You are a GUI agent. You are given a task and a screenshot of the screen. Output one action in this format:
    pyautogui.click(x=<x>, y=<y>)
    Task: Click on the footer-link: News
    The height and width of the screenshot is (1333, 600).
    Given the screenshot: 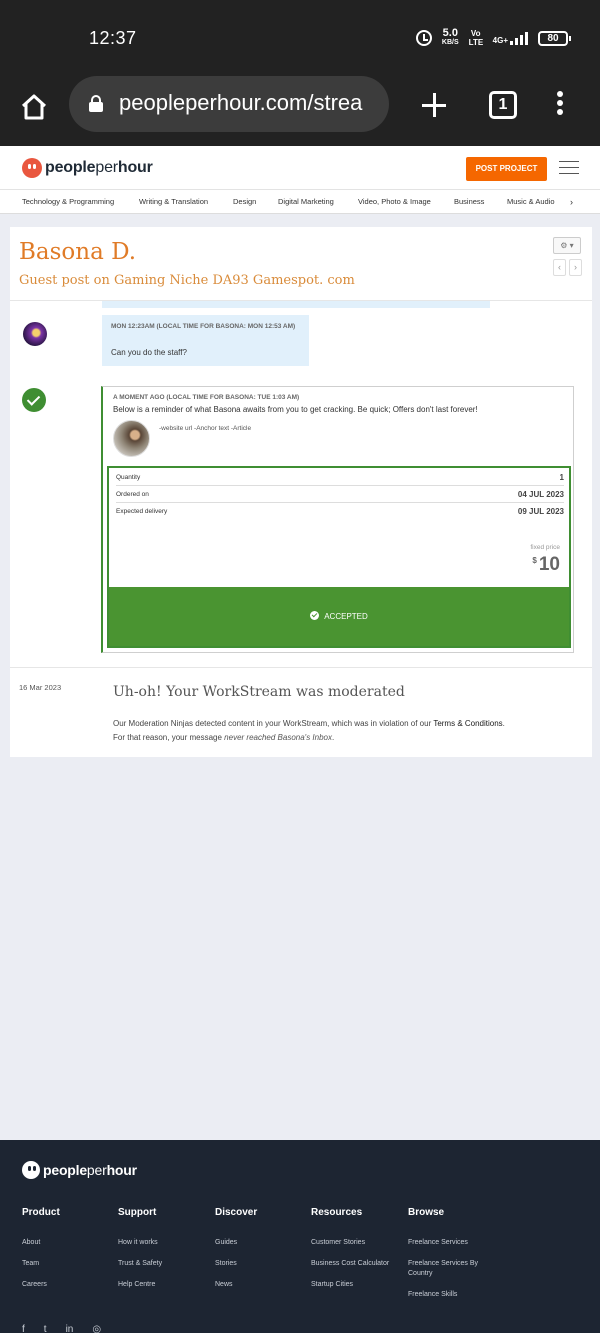 What is the action you would take?
    pyautogui.click(x=261, y=1285)
    